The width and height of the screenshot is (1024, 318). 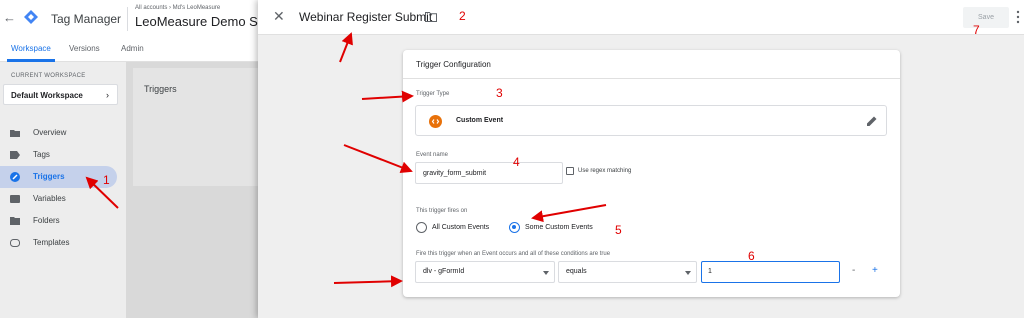 I want to click on annotation-label-1: 1, so click(x=106, y=180).